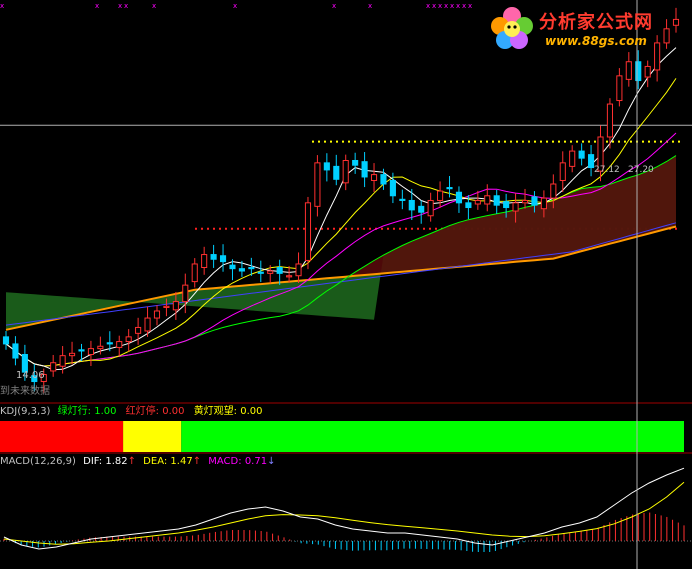 This screenshot has width=692, height=569. I want to click on dea-value: 1.47, so click(181, 461).